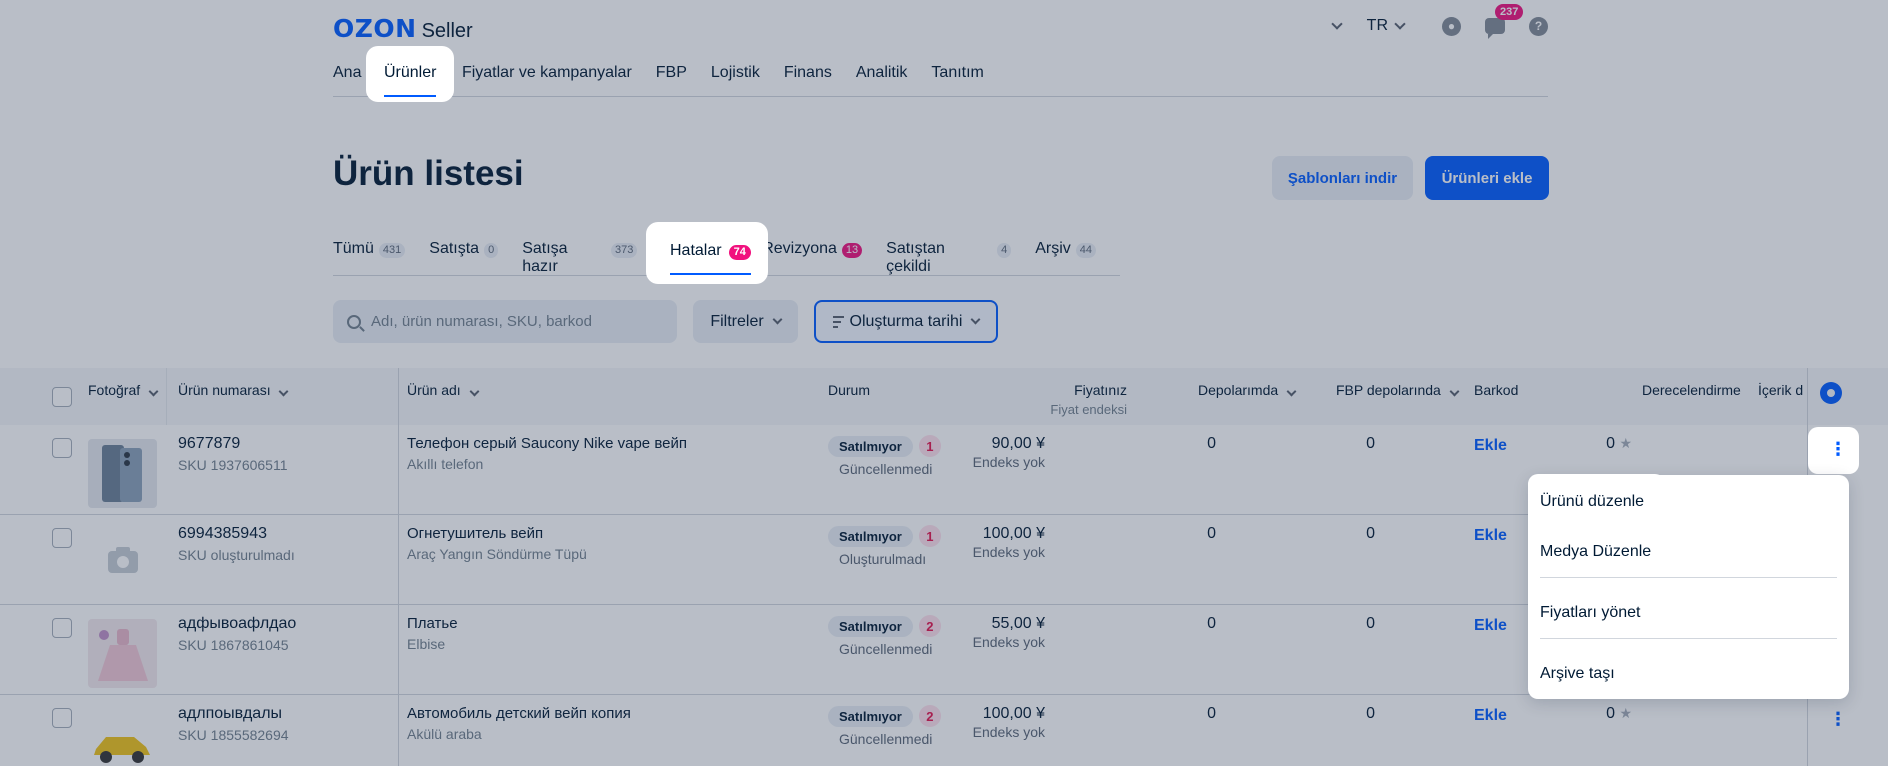 This screenshot has width=1888, height=766. I want to click on tab-on-sale: Satışta 0, so click(464, 258).